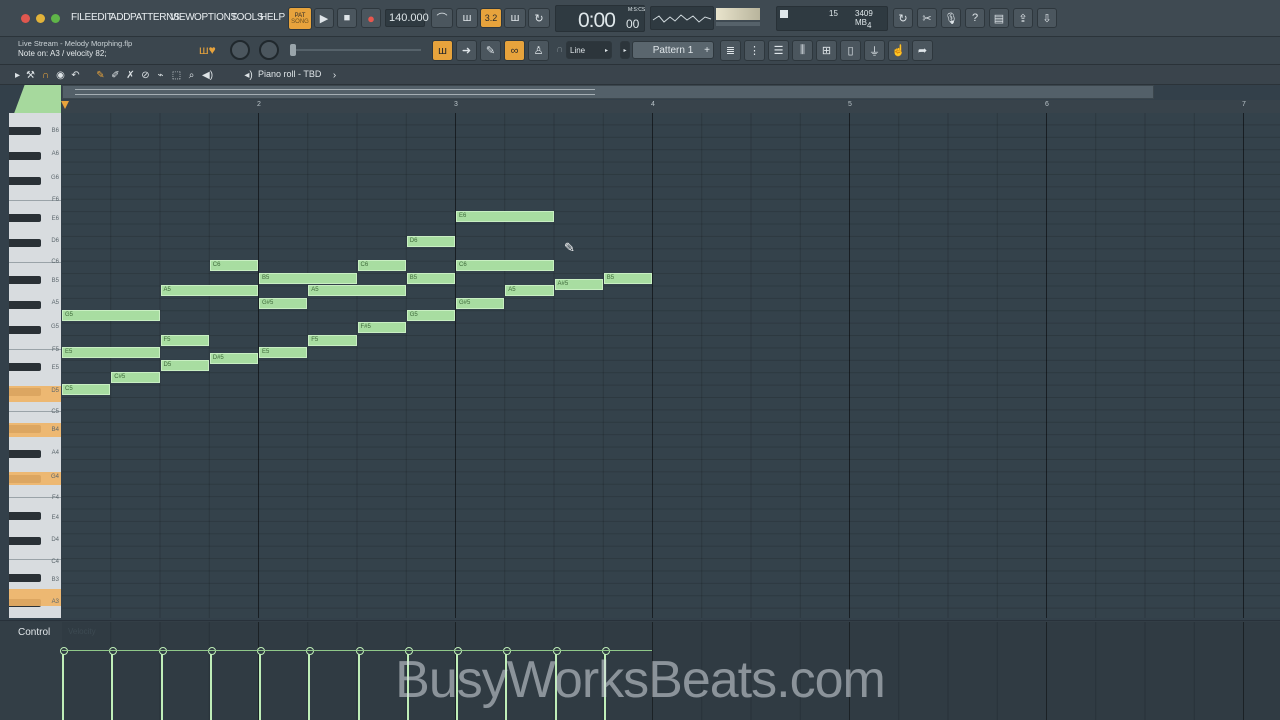 The width and height of the screenshot is (1280, 720). I want to click on countdown-button: ш, so click(515, 18).